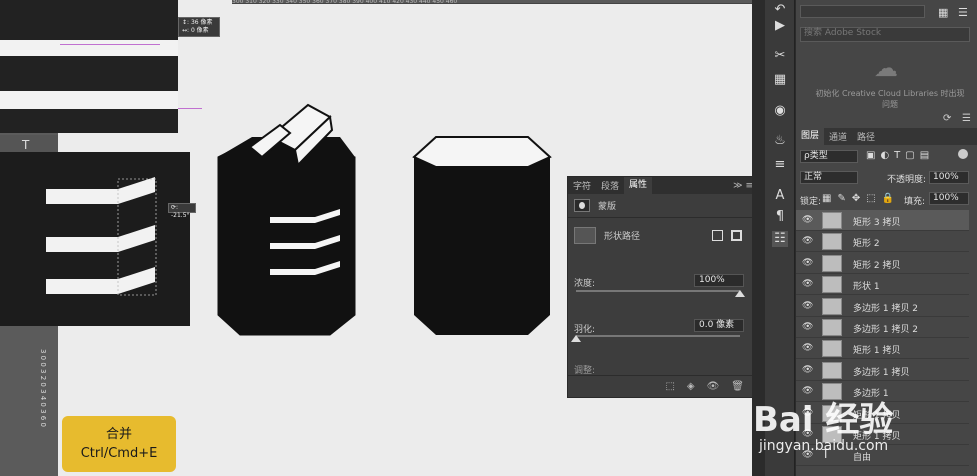 The image size is (977, 476). Describe the element at coordinates (907, 180) in the screenshot. I see `opacity-label: 不透明度:` at that location.